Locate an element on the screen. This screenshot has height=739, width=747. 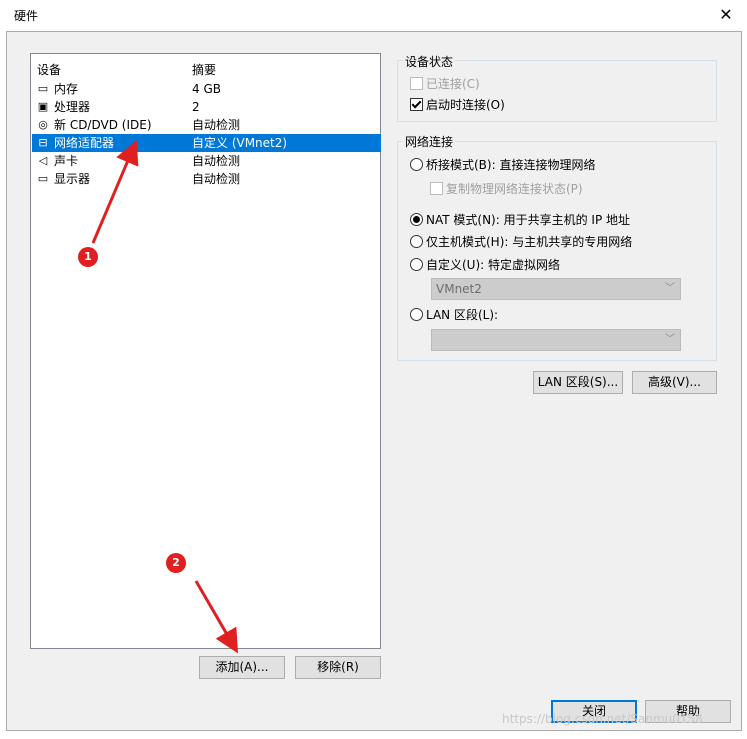
annotation-badge-2: 2 is located at coordinates (176, 563).